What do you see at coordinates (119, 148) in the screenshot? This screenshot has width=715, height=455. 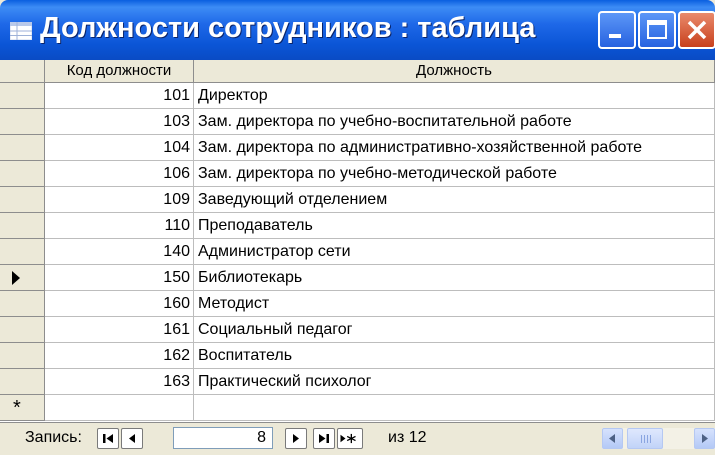 I see `cell-code: 104` at bounding box center [119, 148].